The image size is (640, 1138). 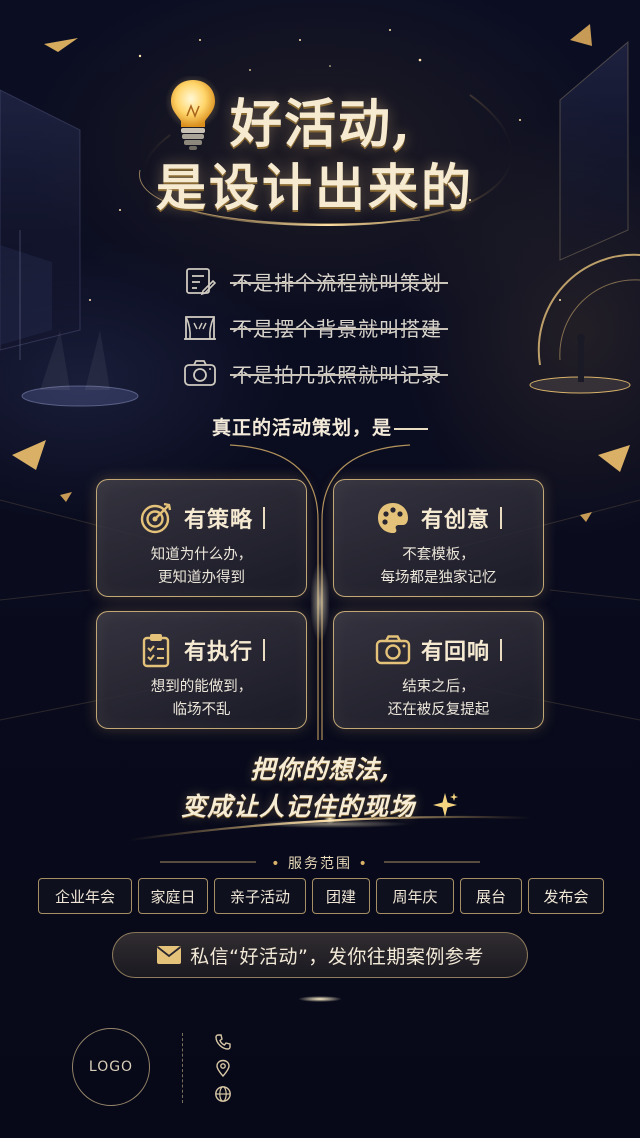 I want to click on card-desc-line: 临场不乱, so click(x=201, y=710).